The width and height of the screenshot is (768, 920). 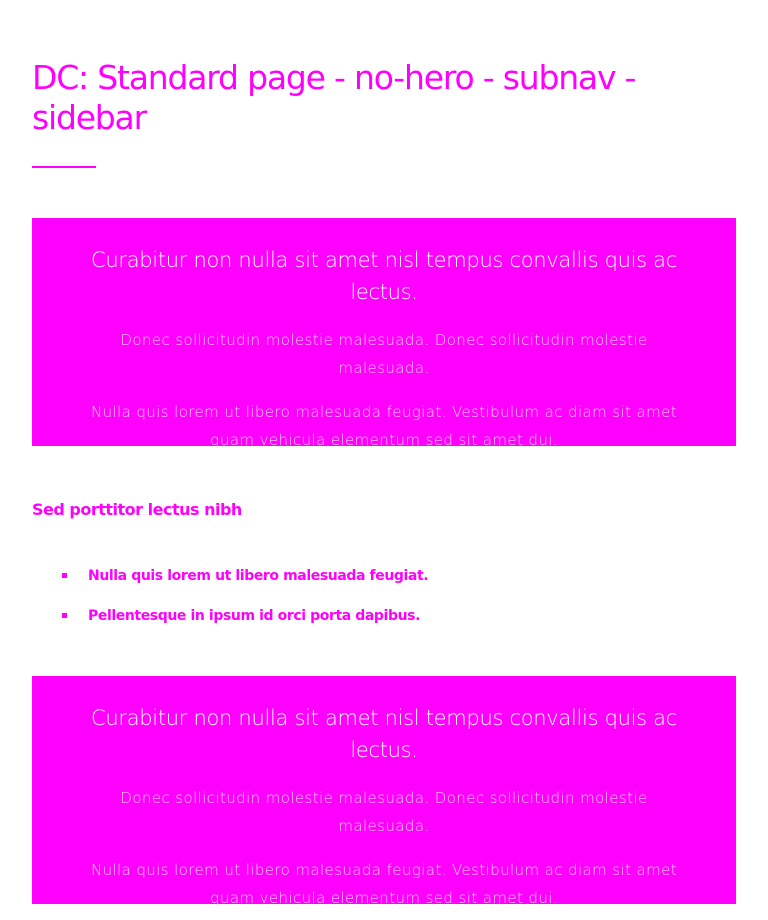 What do you see at coordinates (137, 509) in the screenshot?
I see `section-heading: Sed porttitor lectus nibh` at bounding box center [137, 509].